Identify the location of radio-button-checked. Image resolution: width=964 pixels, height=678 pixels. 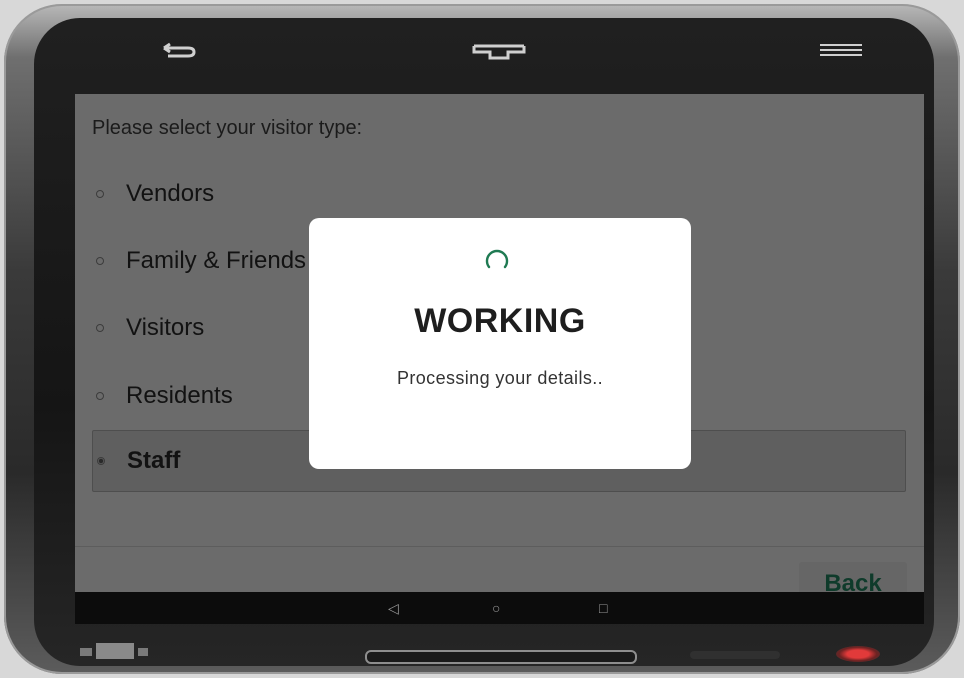
(101, 461).